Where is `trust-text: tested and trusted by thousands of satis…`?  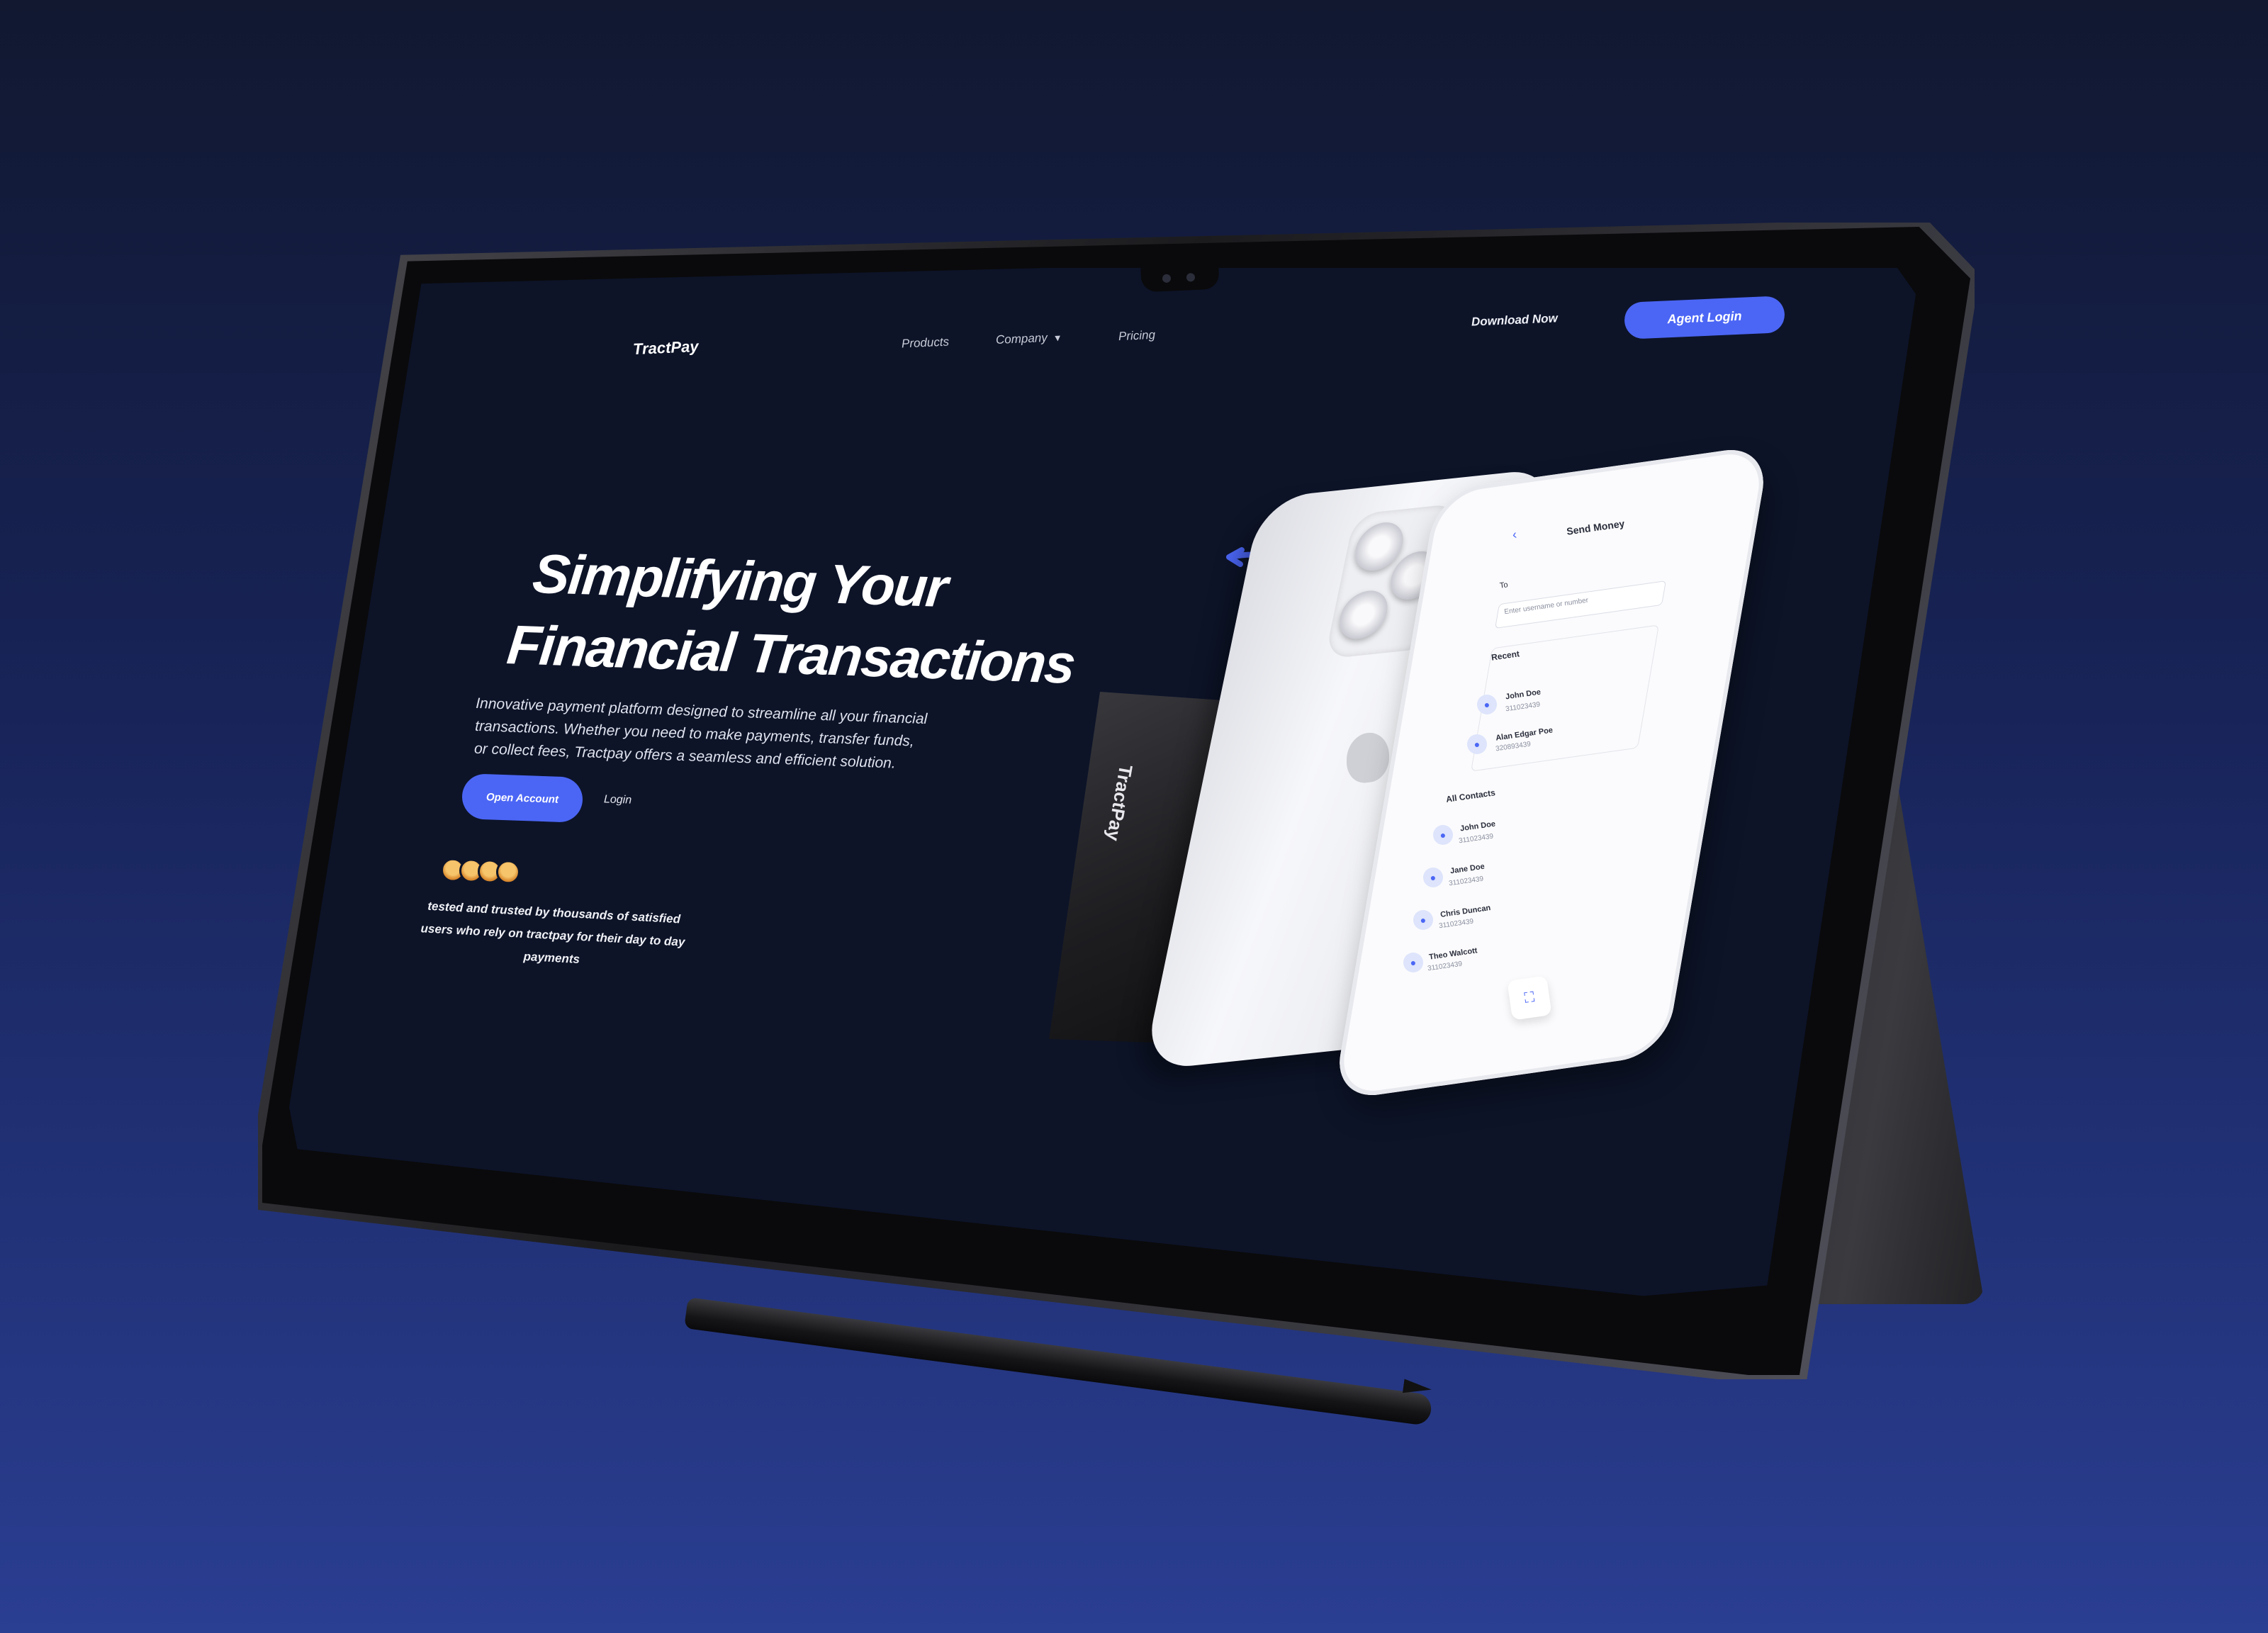 trust-text: tested and trusted by thousands of satis… is located at coordinates (552, 933).